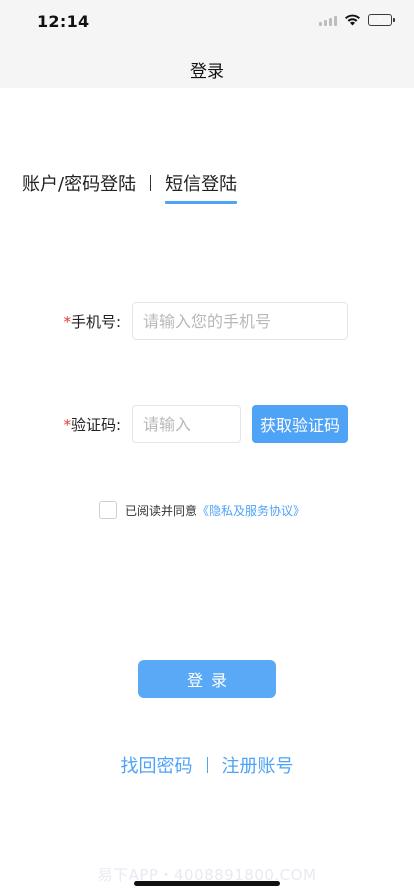  Describe the element at coordinates (328, 20) in the screenshot. I see `signal-icon` at that location.